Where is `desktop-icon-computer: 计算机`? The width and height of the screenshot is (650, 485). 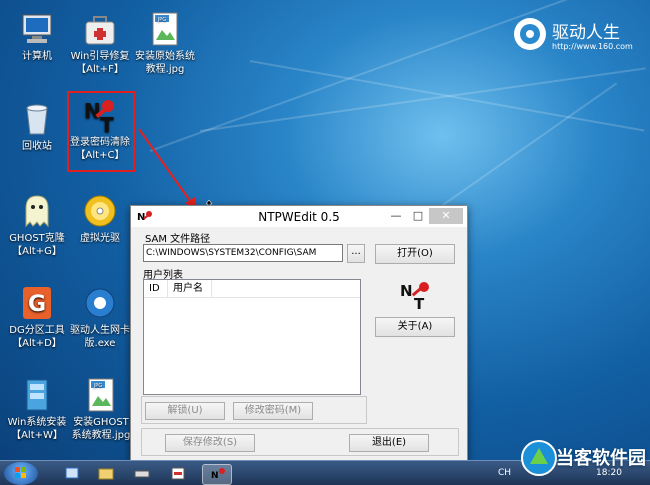 desktop-icon-computer: 计算机 is located at coordinates (37, 36).